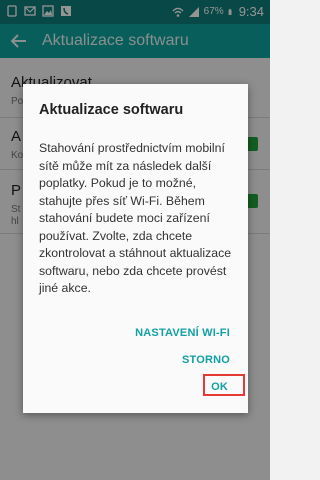  What do you see at coordinates (219, 387) in the screenshot?
I see `ok-button: OK` at bounding box center [219, 387].